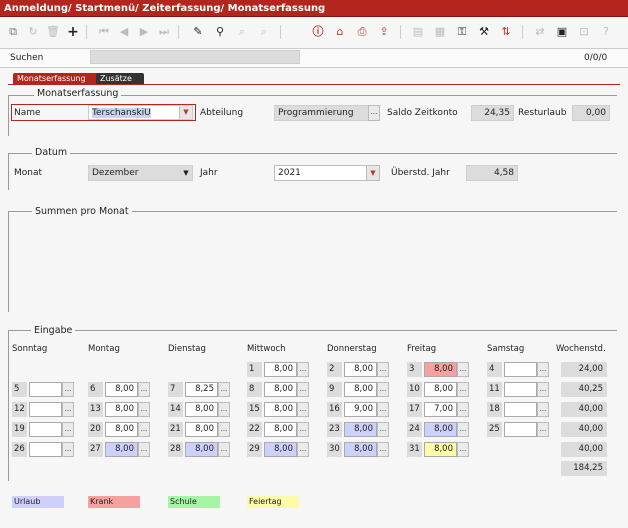  Describe the element at coordinates (140, 112) in the screenshot. I see `name-select: TerschanskiU ▼` at that location.